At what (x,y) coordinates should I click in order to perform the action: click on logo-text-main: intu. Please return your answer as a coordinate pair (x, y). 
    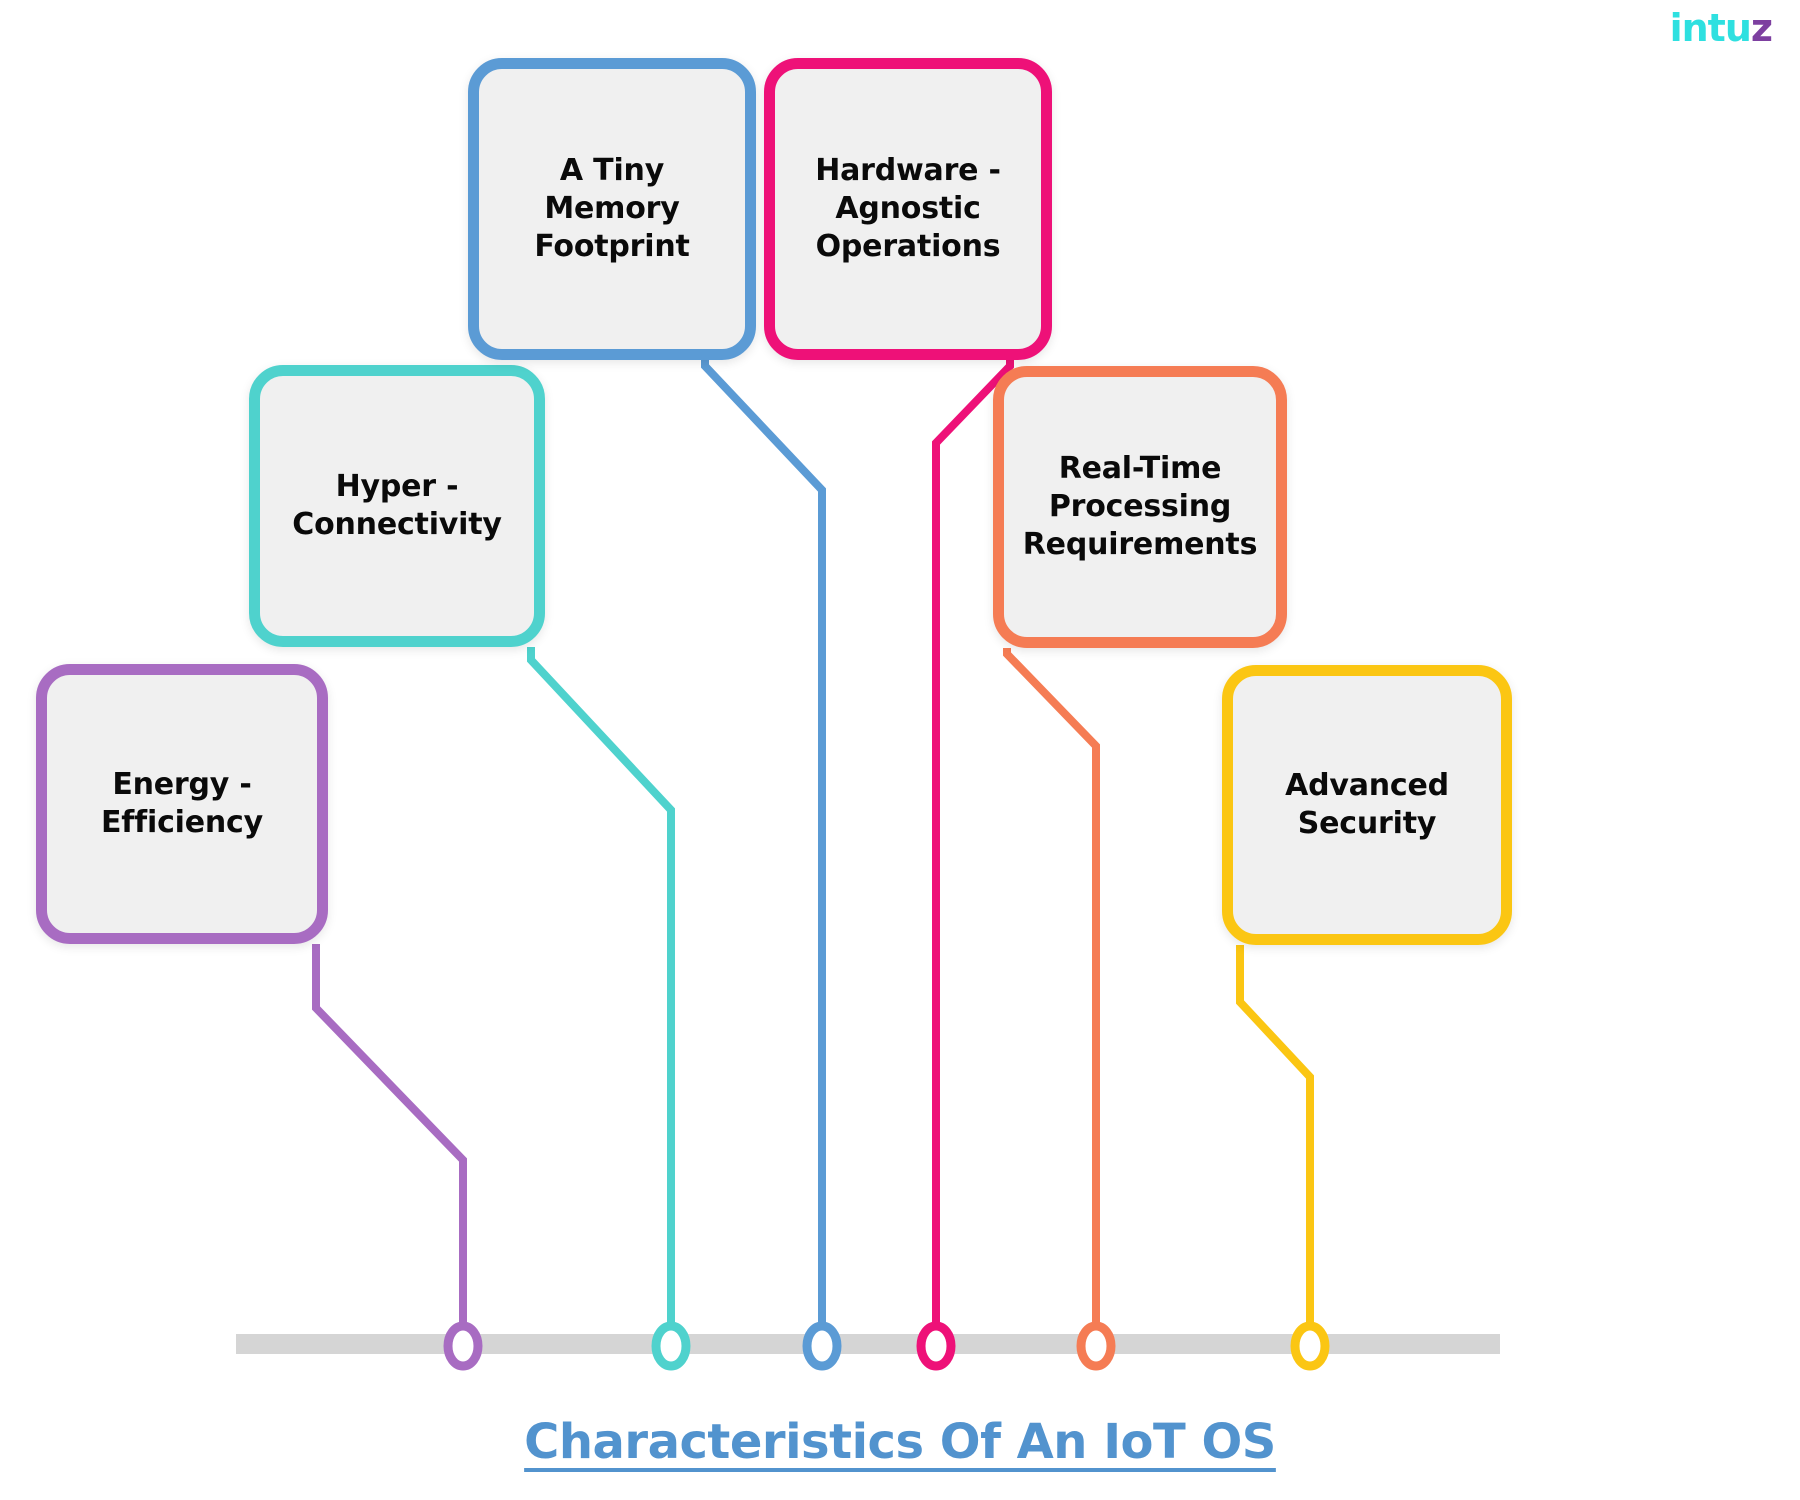
    Looking at the image, I should click on (1710, 28).